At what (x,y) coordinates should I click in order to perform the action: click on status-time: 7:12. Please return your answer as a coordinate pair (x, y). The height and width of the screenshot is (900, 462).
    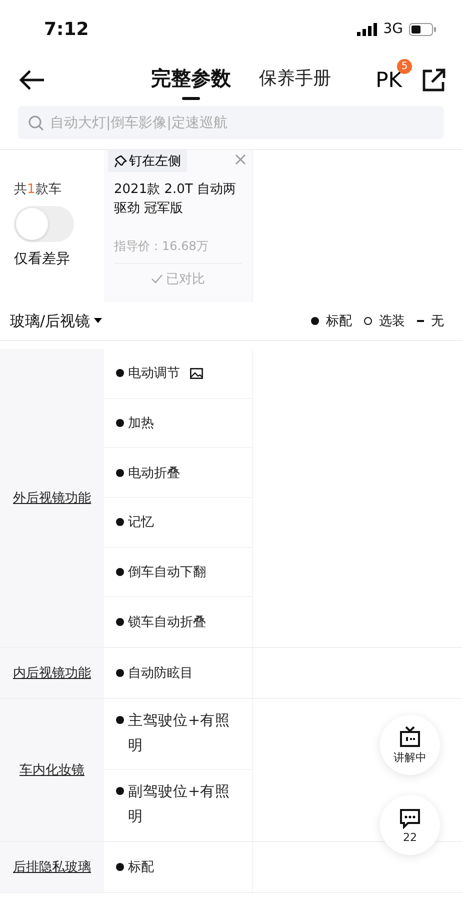
    Looking at the image, I should click on (66, 29).